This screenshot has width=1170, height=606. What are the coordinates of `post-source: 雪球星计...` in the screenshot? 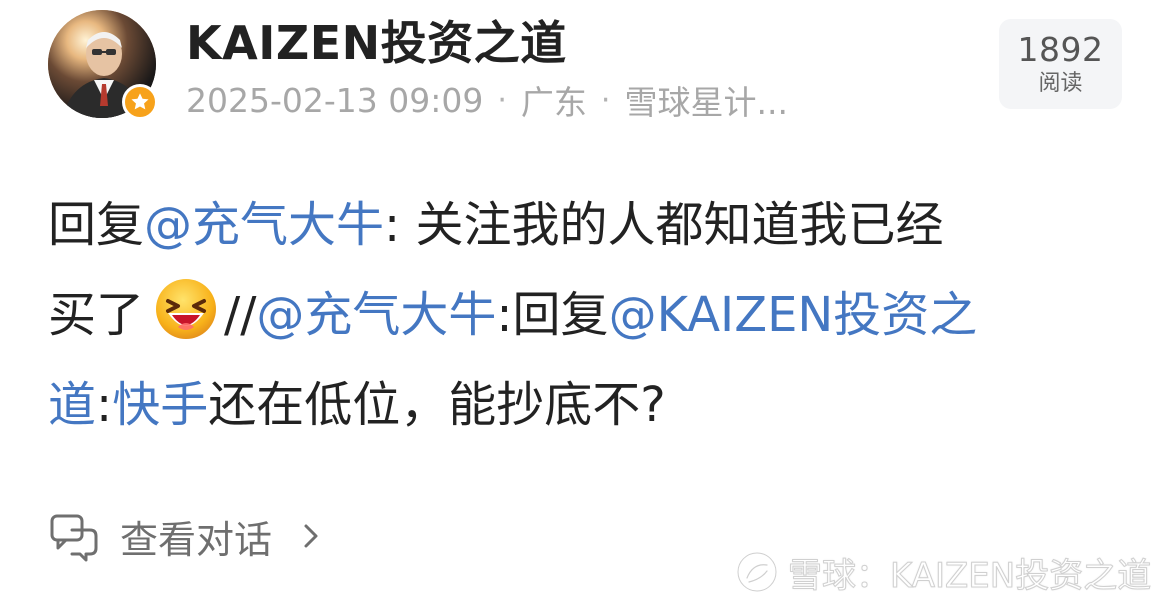 It's located at (705, 100).